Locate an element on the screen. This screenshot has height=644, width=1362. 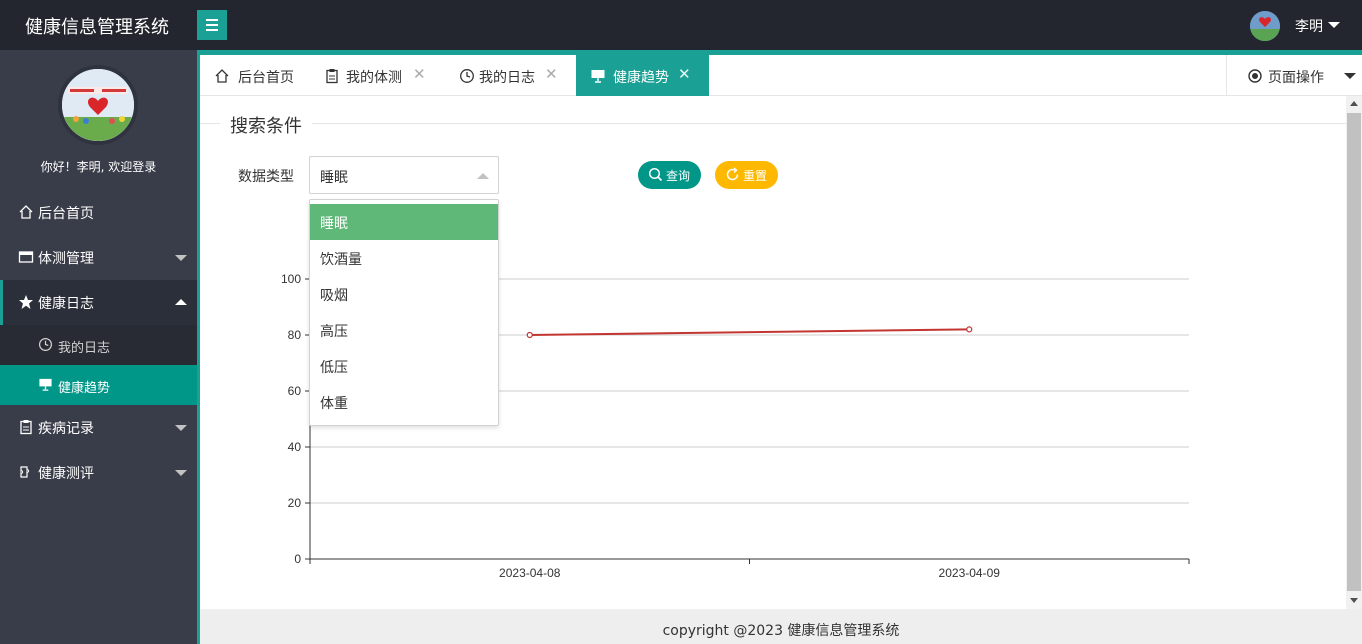
option-label: 吸烟 is located at coordinates (334, 296).